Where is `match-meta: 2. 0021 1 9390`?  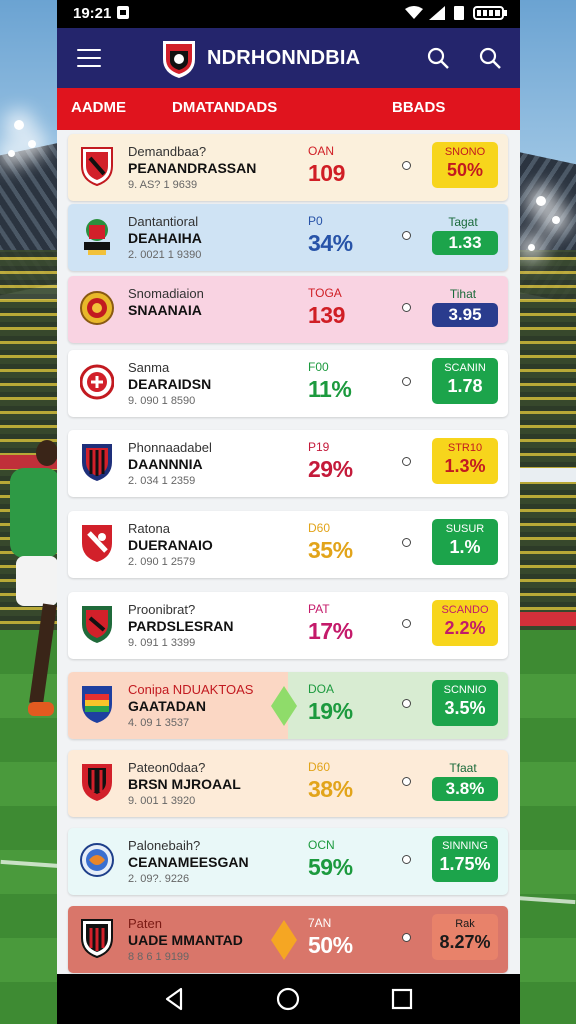
match-meta: 2. 0021 1 9390 is located at coordinates (165, 255).